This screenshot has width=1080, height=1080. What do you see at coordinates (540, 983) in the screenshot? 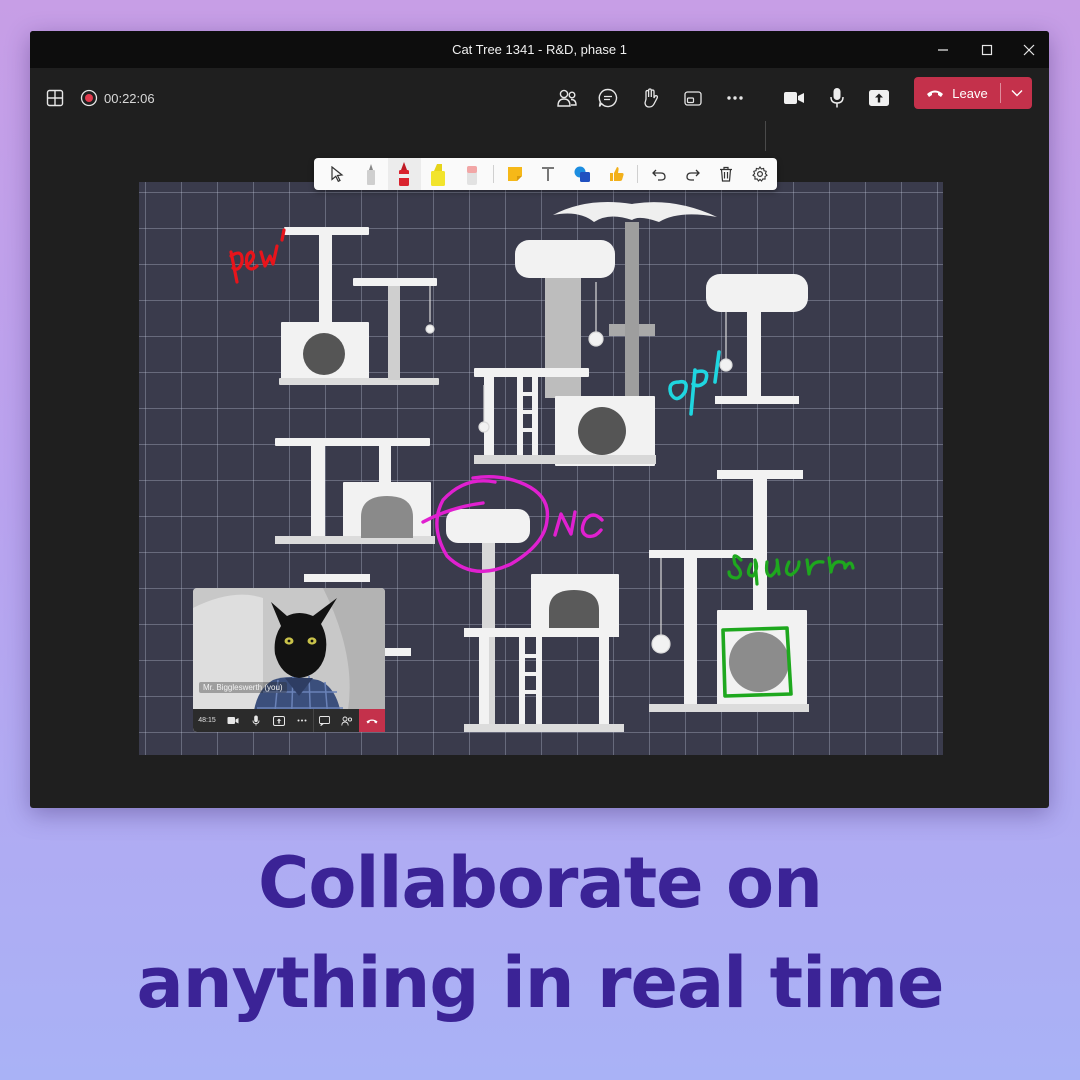
I see `headline-line-2: anything in real time` at bounding box center [540, 983].